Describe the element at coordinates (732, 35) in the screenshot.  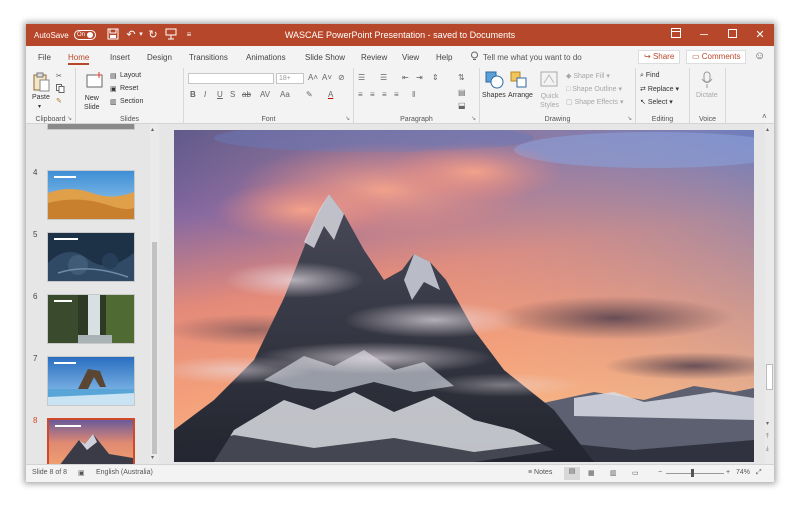
I see `restore-icon` at that location.